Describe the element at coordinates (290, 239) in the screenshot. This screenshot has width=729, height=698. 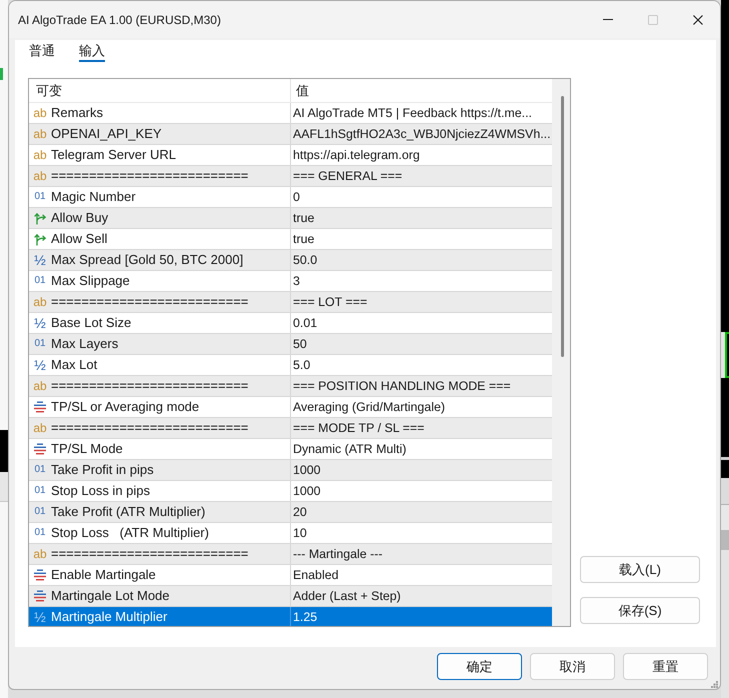
I see `table-row: Allow Sell true` at that location.